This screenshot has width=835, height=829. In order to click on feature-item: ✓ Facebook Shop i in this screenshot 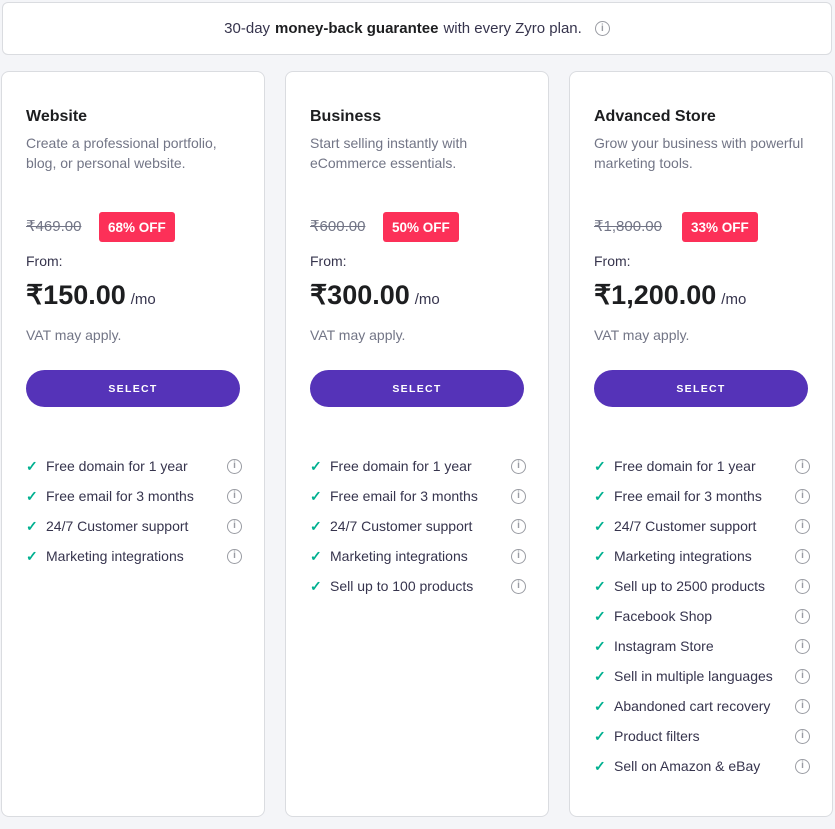, I will do `click(702, 616)`.